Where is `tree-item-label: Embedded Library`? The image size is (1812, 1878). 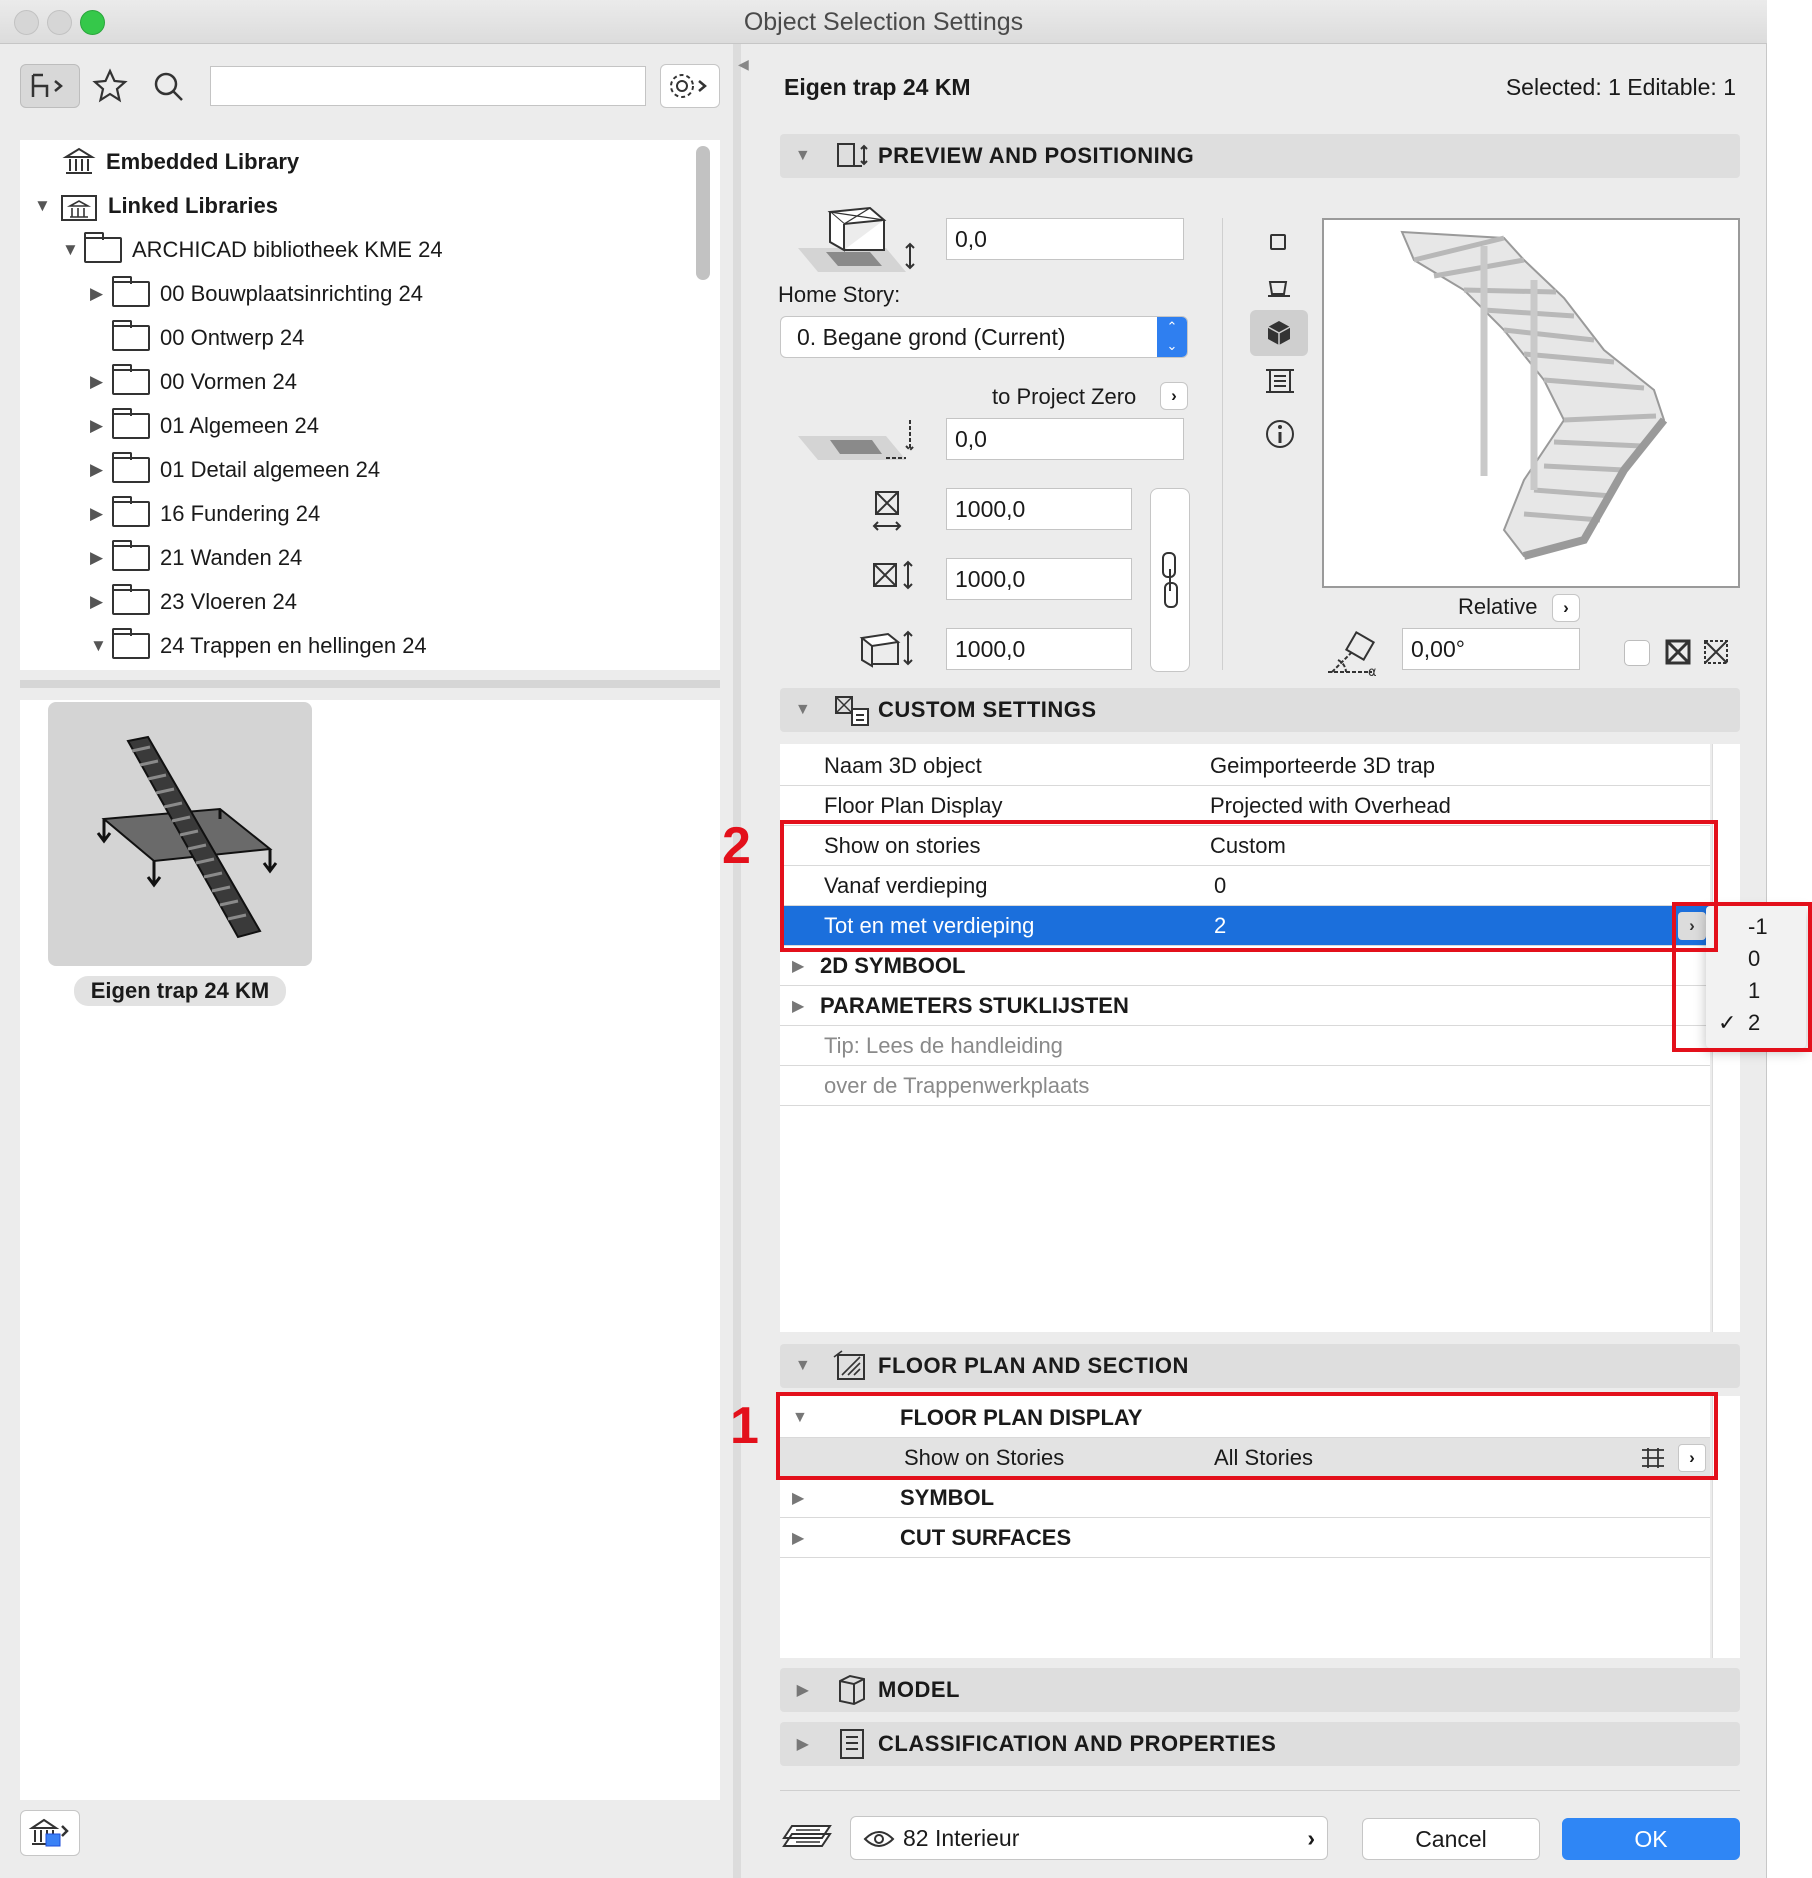 tree-item-label: Embedded Library is located at coordinates (203, 161).